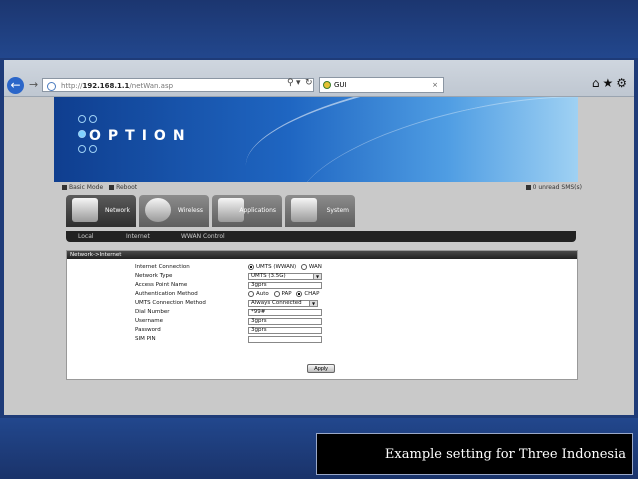 The height and width of the screenshot is (479, 638). I want to click on system-person-icon, so click(304, 210).